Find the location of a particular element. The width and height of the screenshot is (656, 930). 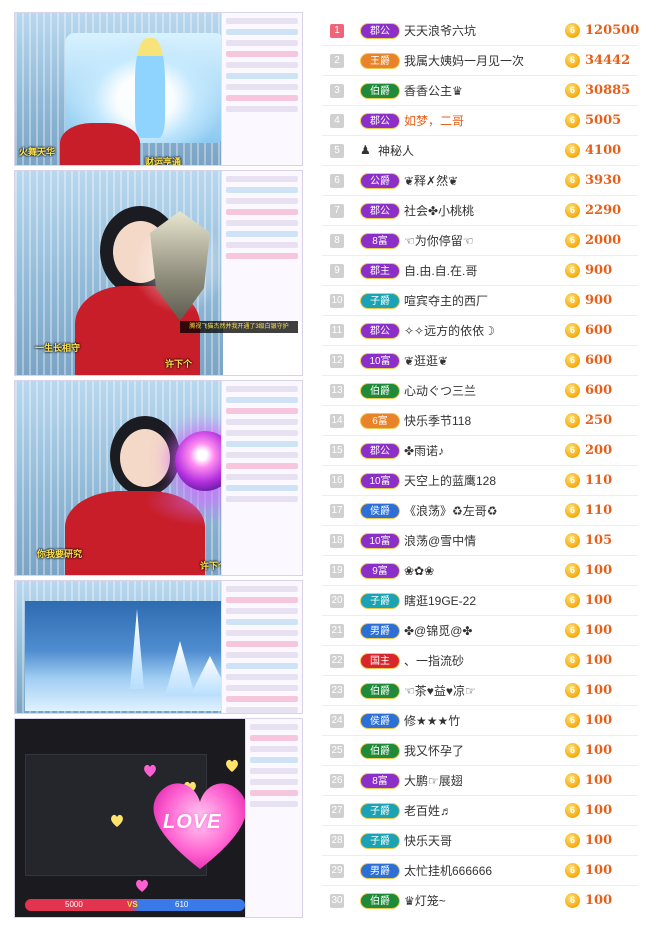

stream-shot-2: 一生长相守 许下个 腾视飞猫杰然并我开通了3级白银守护 is located at coordinates (158, 273).